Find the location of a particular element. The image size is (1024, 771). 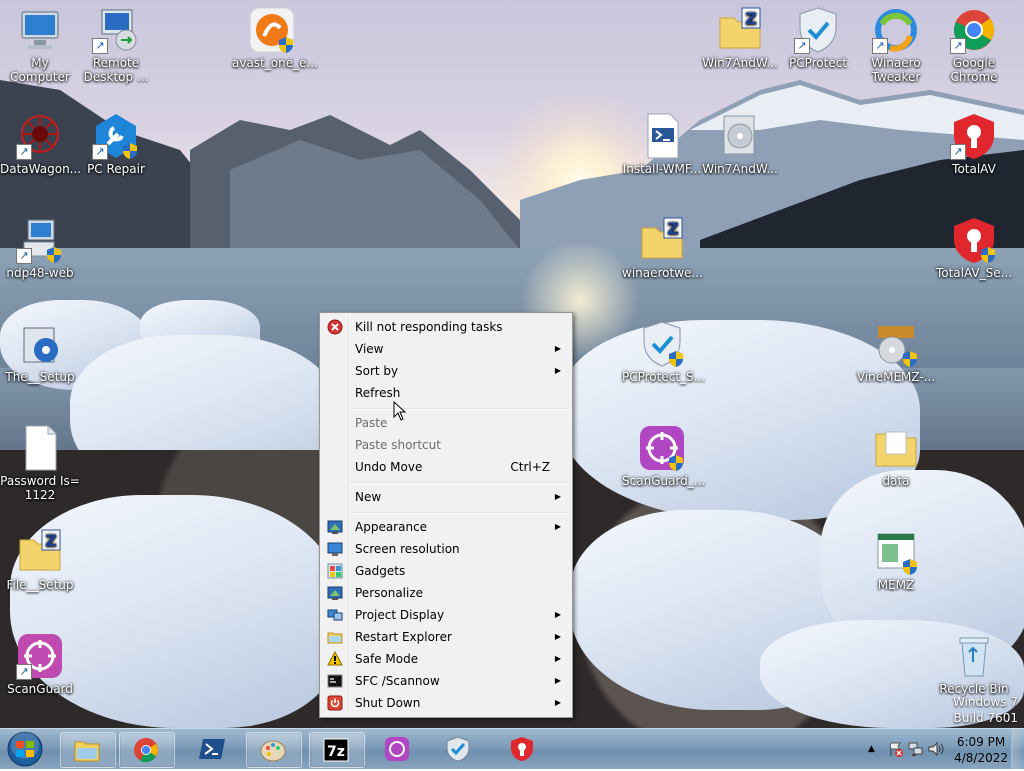

menu-item-kill-tasks: Kill not responding tasks is located at coordinates (446, 327).